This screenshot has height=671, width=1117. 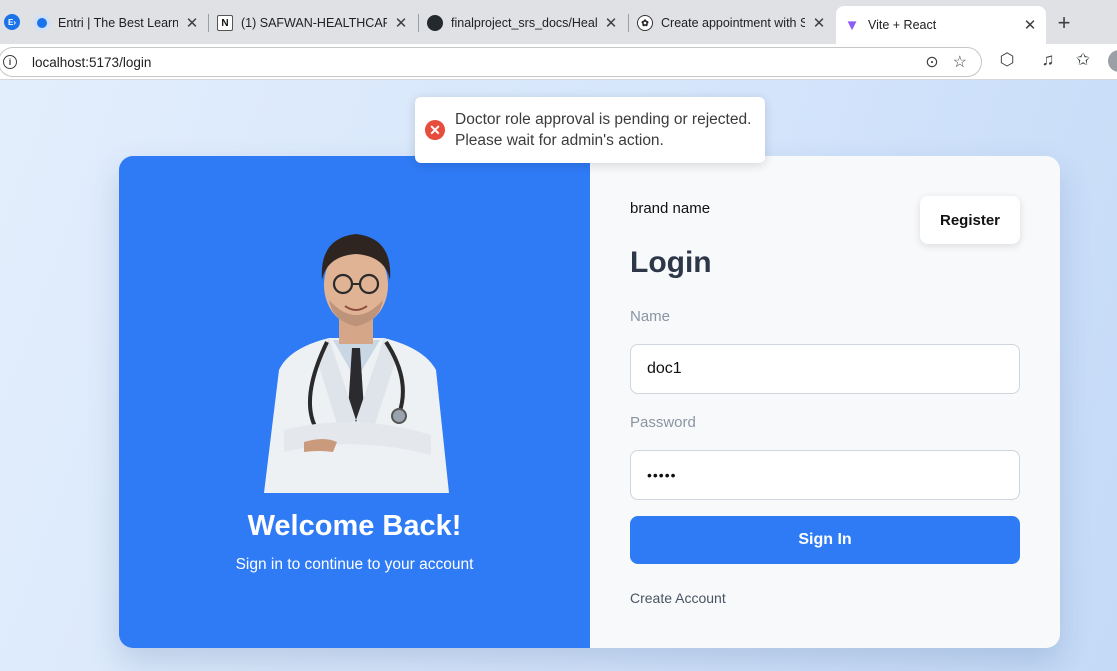 What do you see at coordinates (960, 62) in the screenshot?
I see `star-icon: ☆` at bounding box center [960, 62].